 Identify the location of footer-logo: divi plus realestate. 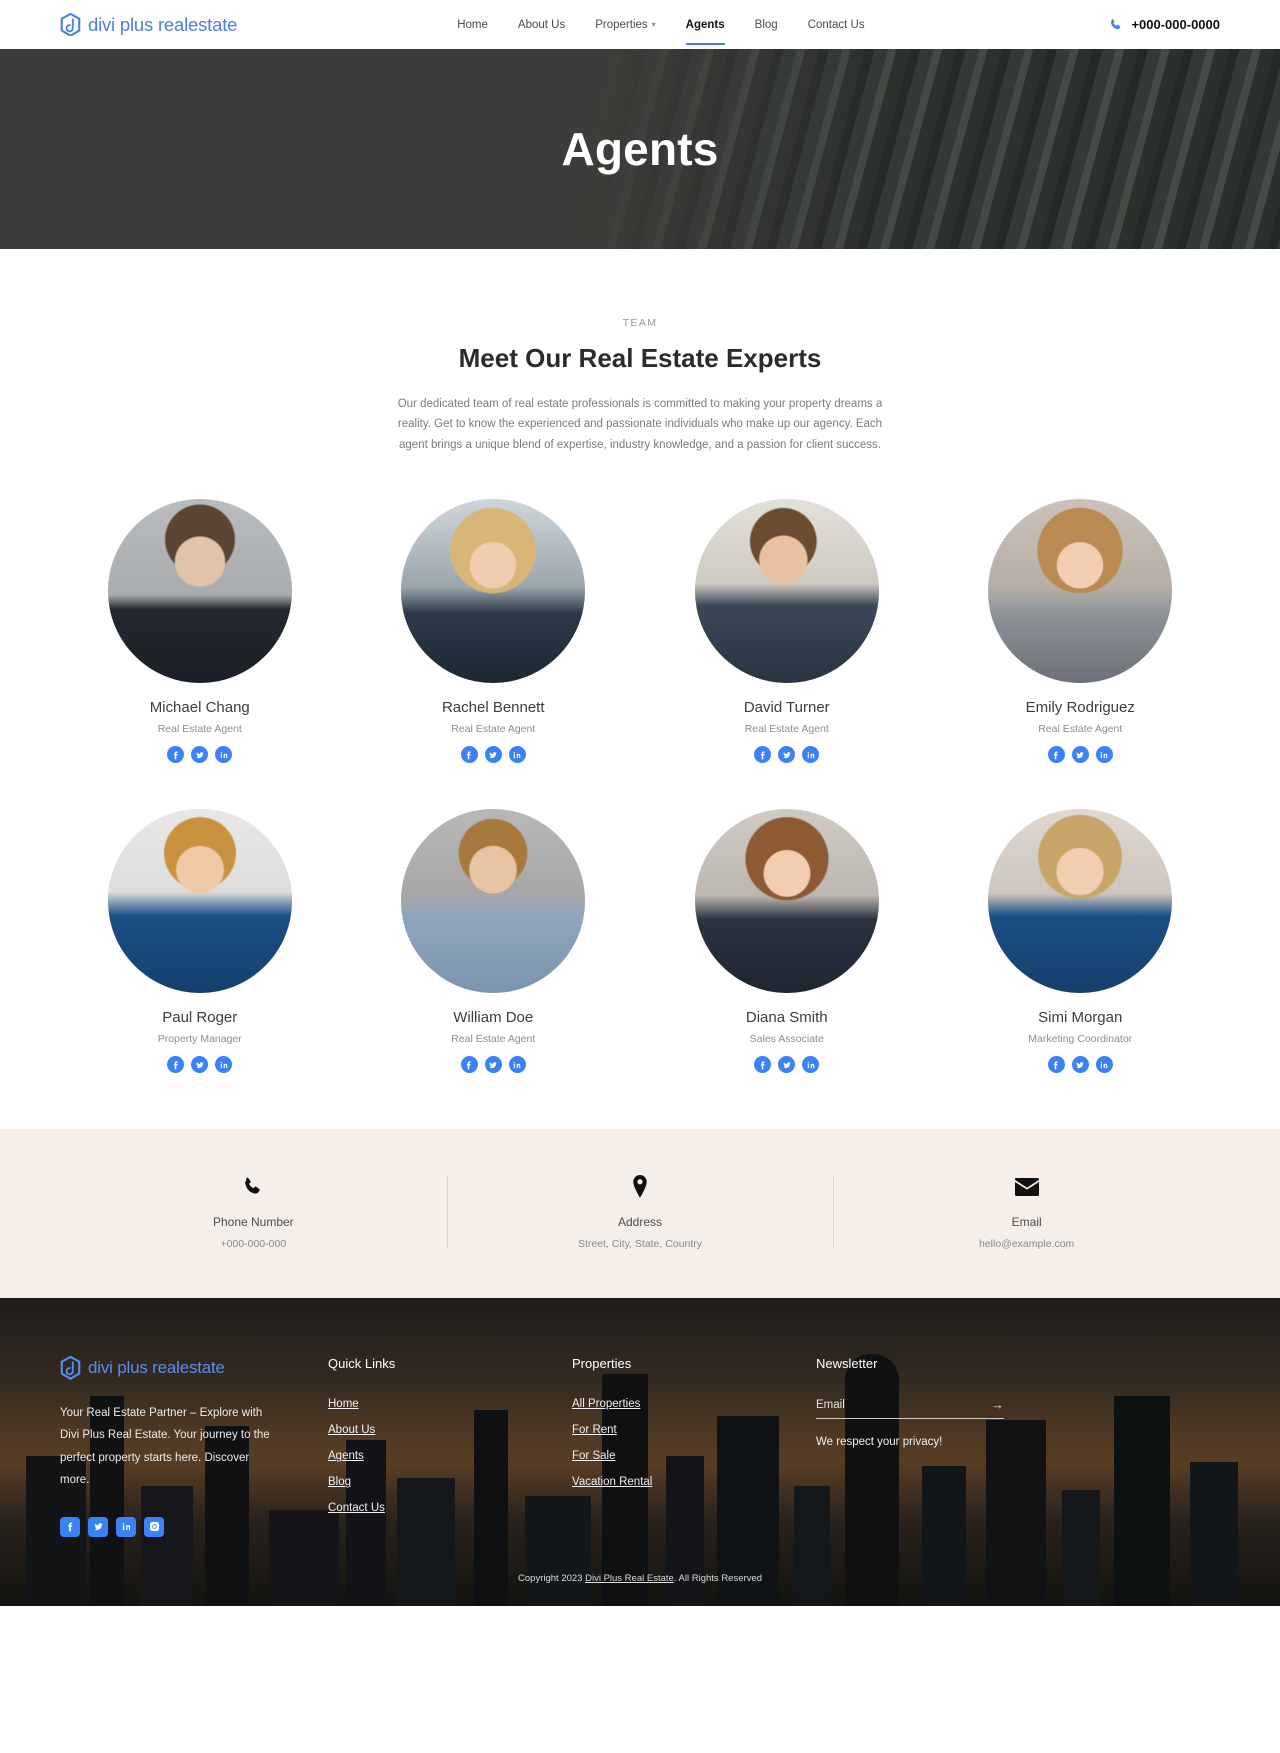
(194, 1368).